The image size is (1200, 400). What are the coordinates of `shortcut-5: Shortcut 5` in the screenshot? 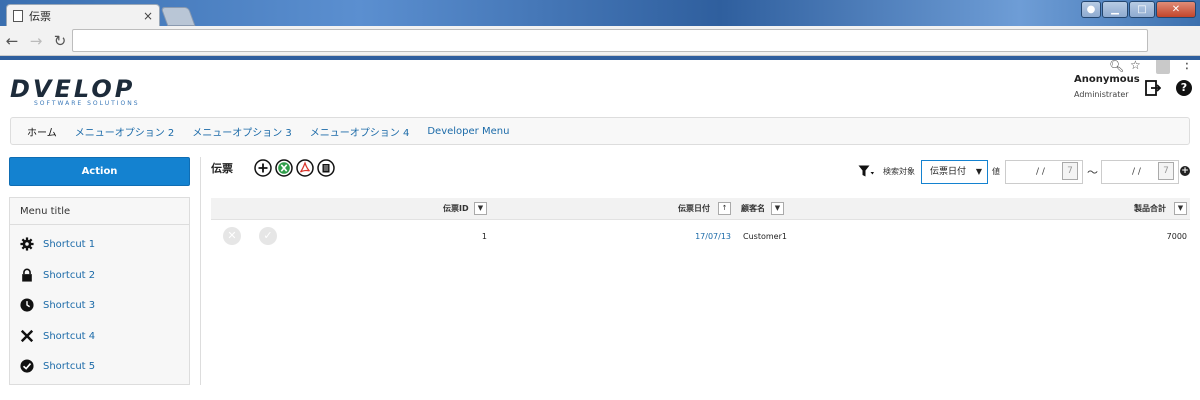 It's located at (57, 366).